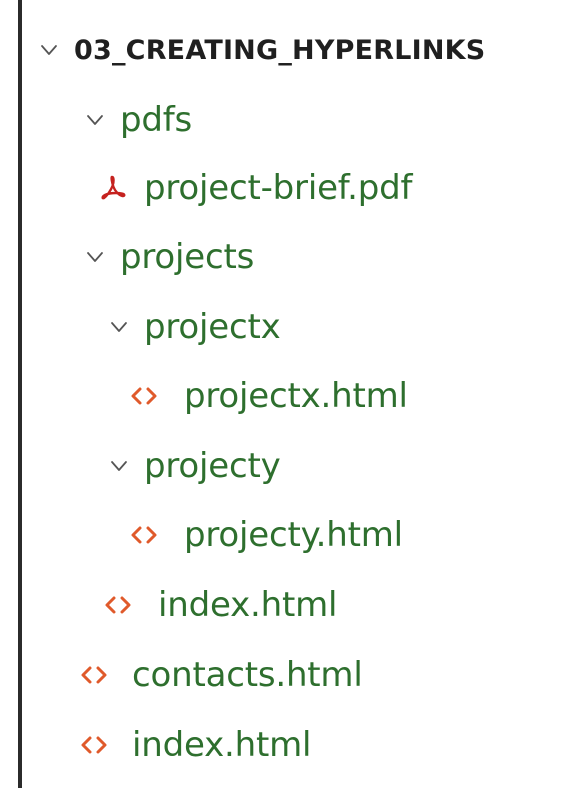 The height and width of the screenshot is (788, 561). I want to click on root-folder-label: 03_CREATING_HYPERLINKS, so click(280, 50).